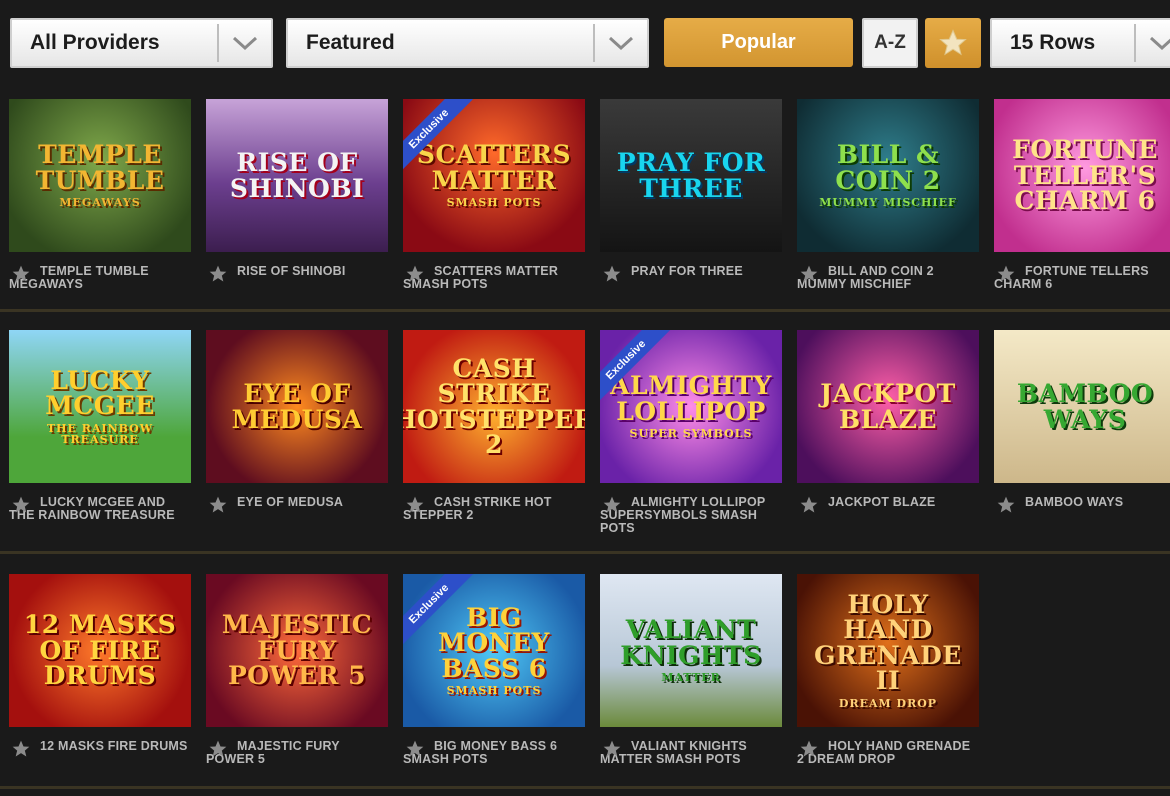 This screenshot has width=1170, height=796. I want to click on game-tile: Pray for Three PRAY FOR THREE, so click(691, 200).